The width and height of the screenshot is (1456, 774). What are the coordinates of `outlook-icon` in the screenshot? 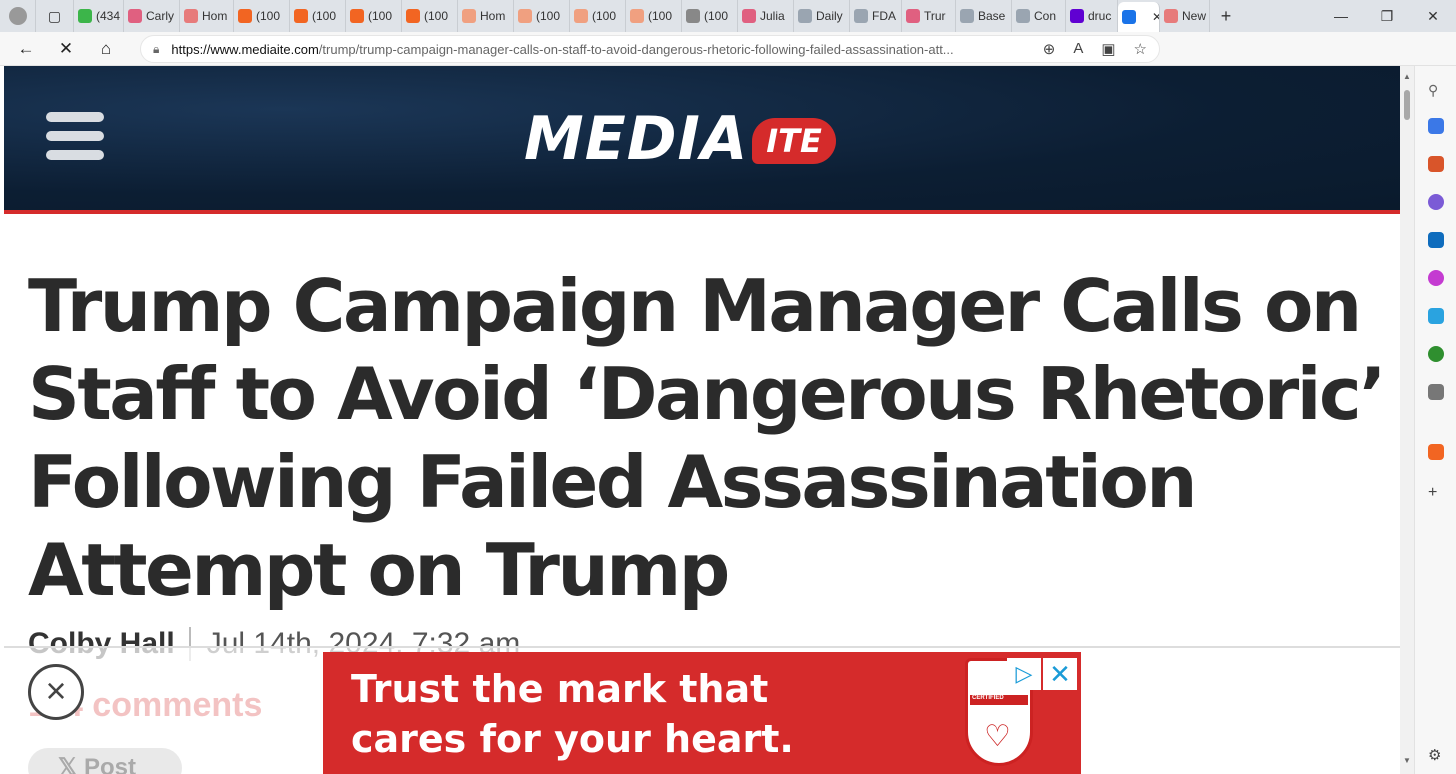 It's located at (1436, 240).